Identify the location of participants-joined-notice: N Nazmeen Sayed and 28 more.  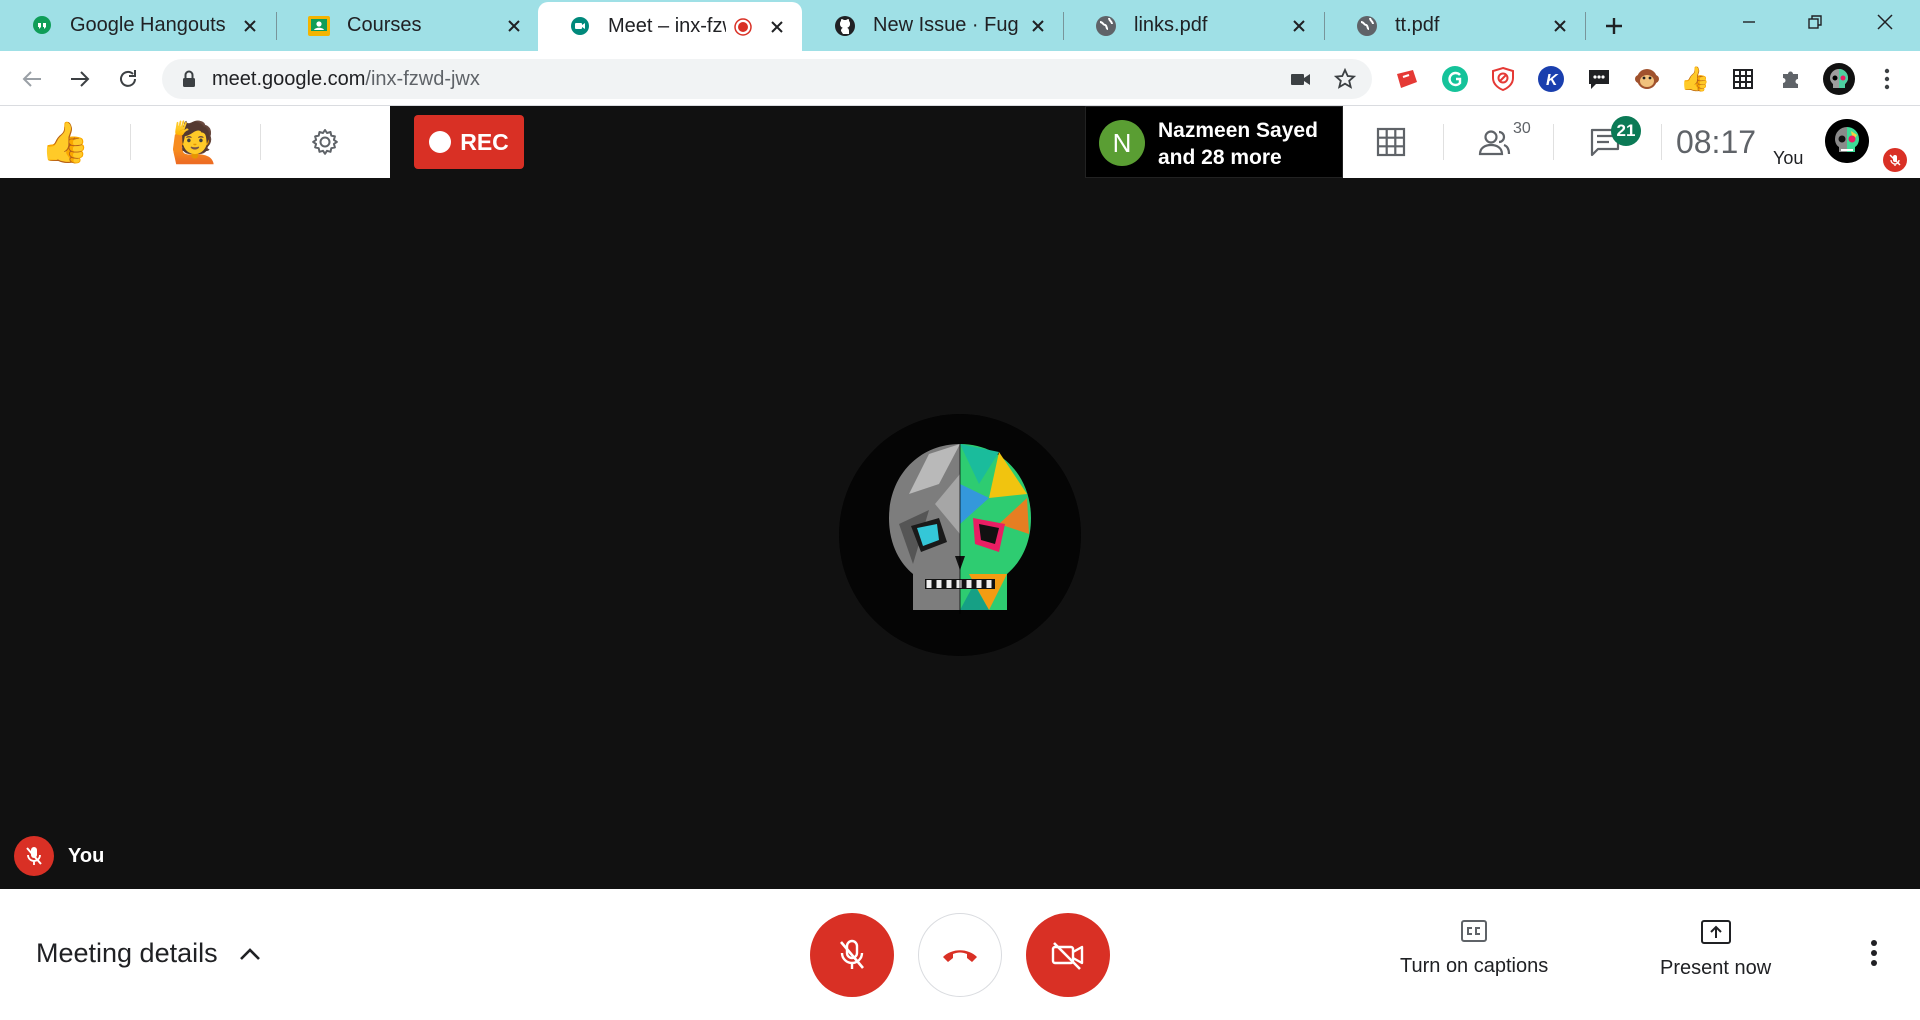
(1214, 142).